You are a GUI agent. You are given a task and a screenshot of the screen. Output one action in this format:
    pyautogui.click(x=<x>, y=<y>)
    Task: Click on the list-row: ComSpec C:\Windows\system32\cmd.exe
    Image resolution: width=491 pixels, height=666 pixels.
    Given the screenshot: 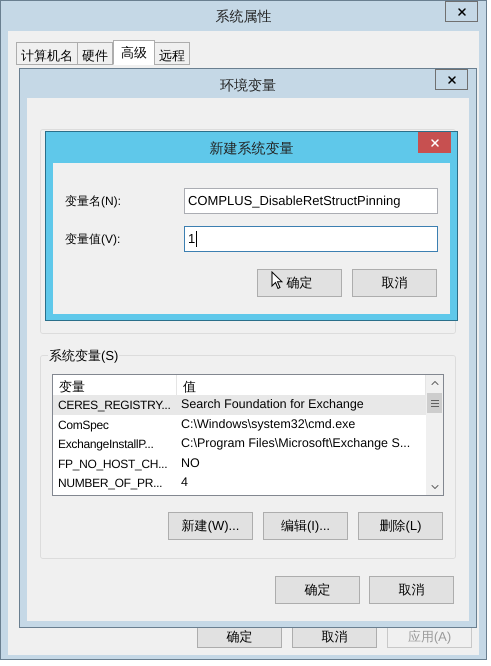 What is the action you would take?
    pyautogui.click(x=239, y=424)
    